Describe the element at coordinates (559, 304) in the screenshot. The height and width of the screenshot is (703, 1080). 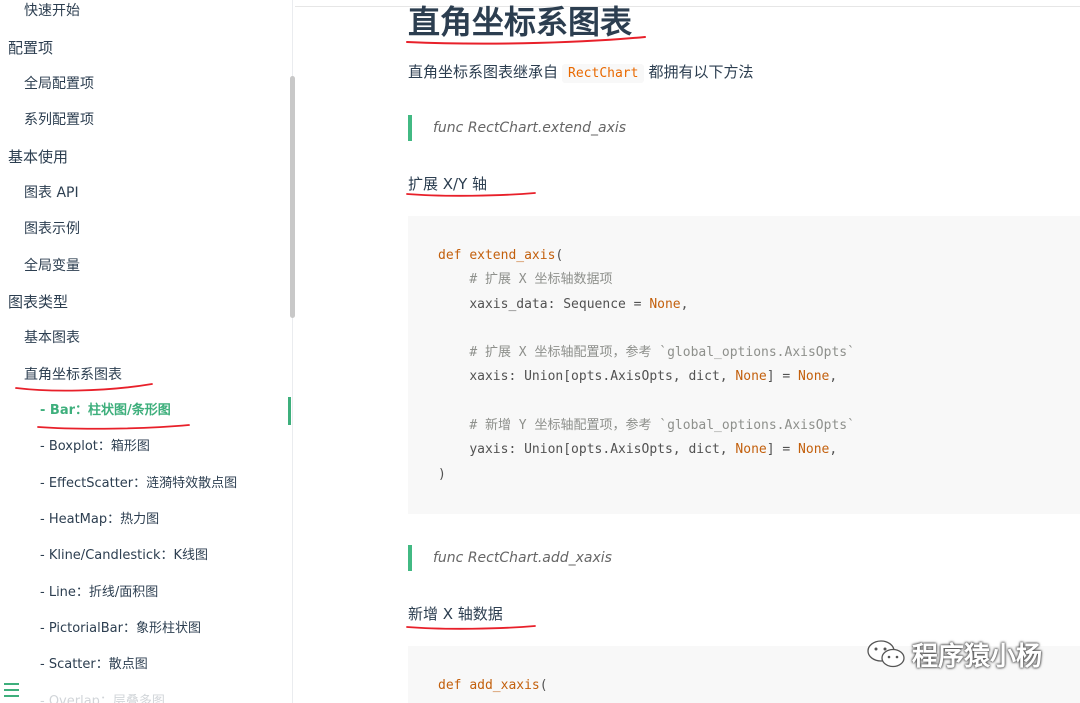
I see `code-line: xaxis_data: Sequence =` at that location.